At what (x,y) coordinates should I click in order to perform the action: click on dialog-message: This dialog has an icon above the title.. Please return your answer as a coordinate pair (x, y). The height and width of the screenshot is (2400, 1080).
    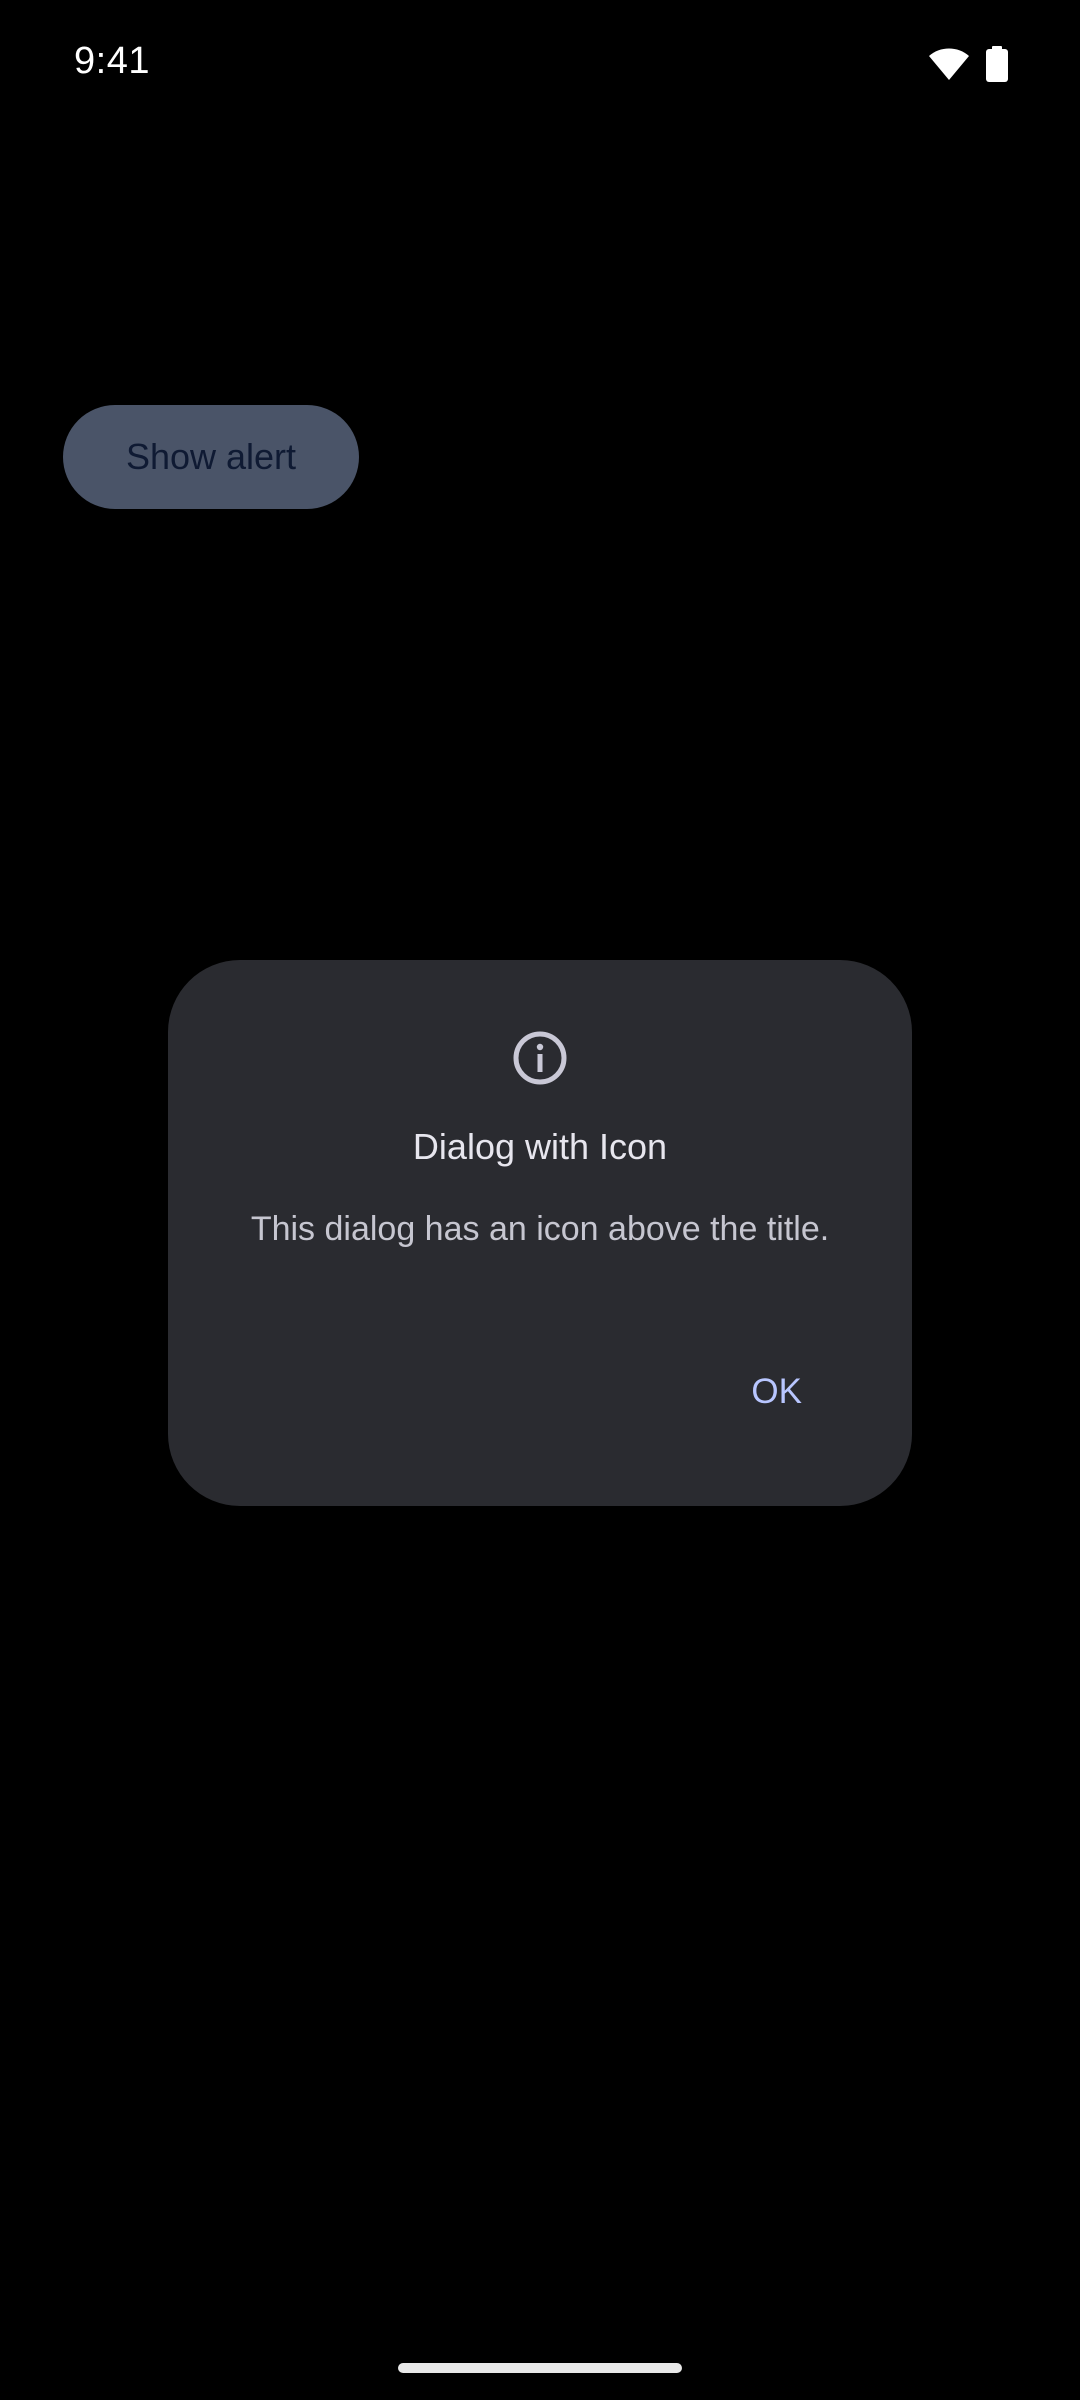
    Looking at the image, I should click on (540, 1229).